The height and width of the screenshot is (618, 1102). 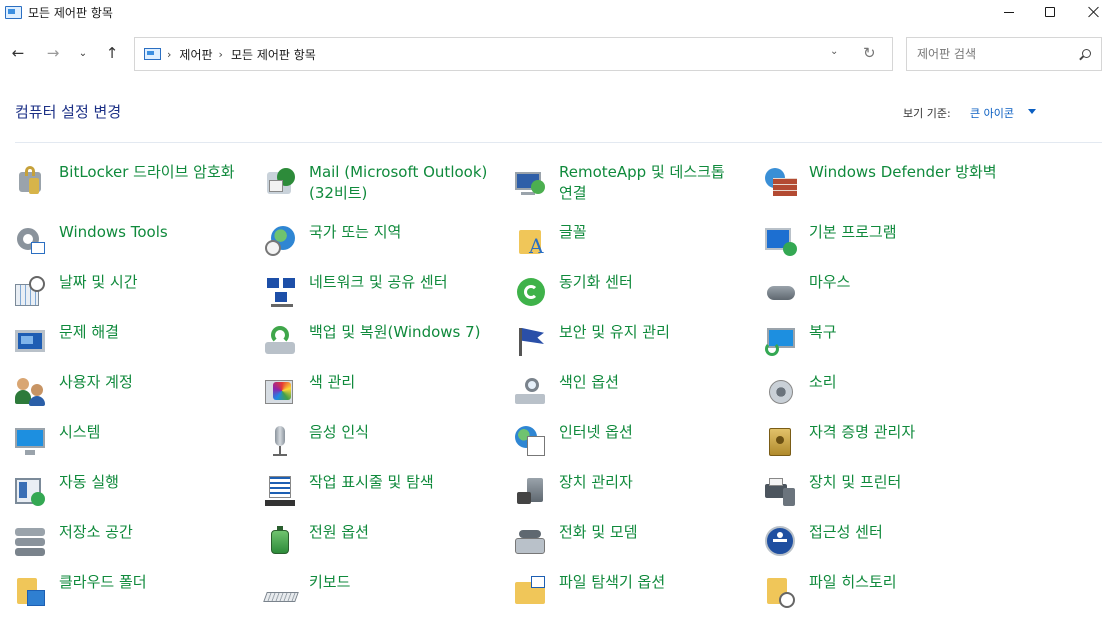 What do you see at coordinates (573, 232) in the screenshot?
I see `item-label: 글꼴` at bounding box center [573, 232].